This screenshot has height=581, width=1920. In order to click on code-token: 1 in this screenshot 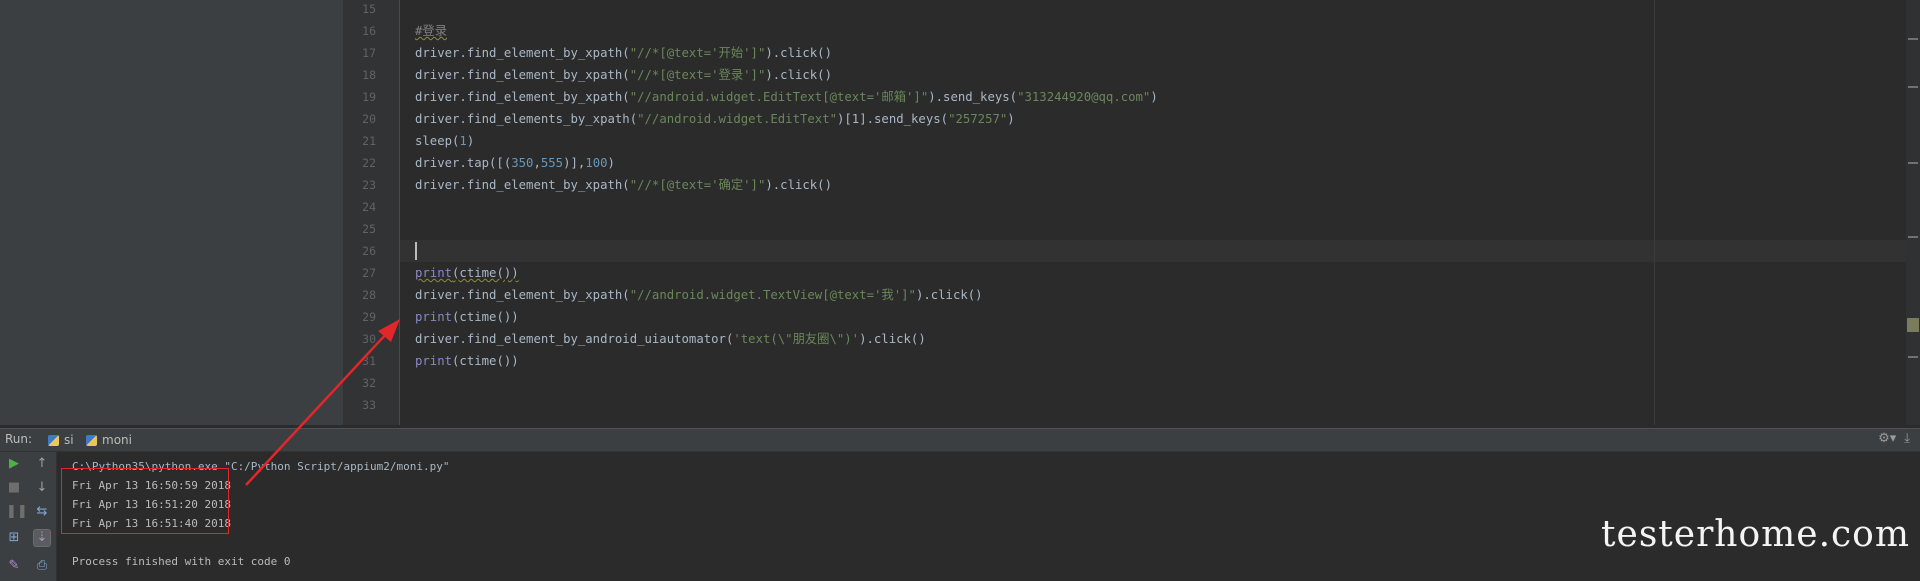, I will do `click(463, 141)`.